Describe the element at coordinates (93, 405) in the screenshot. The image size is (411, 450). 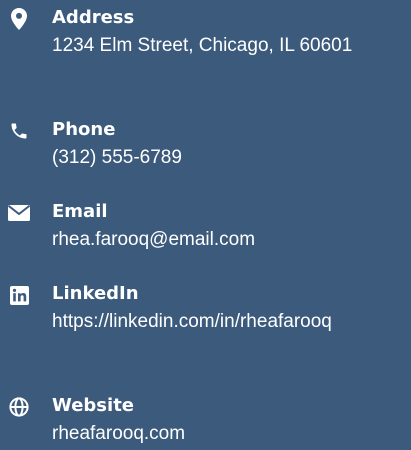
I see `website-label: Website` at that location.